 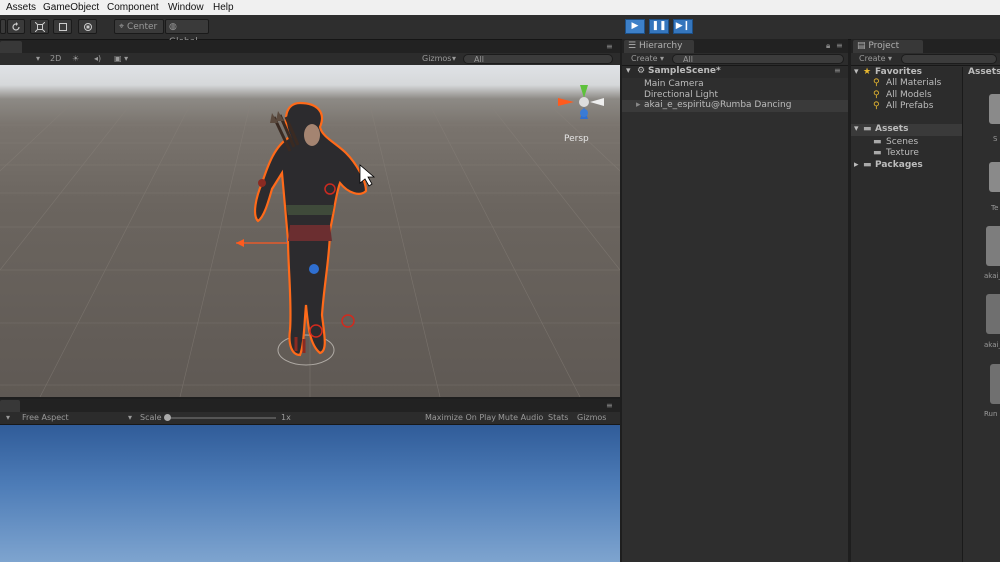 What do you see at coordinates (16, 26) in the screenshot?
I see `rotate-tool-button` at bounding box center [16, 26].